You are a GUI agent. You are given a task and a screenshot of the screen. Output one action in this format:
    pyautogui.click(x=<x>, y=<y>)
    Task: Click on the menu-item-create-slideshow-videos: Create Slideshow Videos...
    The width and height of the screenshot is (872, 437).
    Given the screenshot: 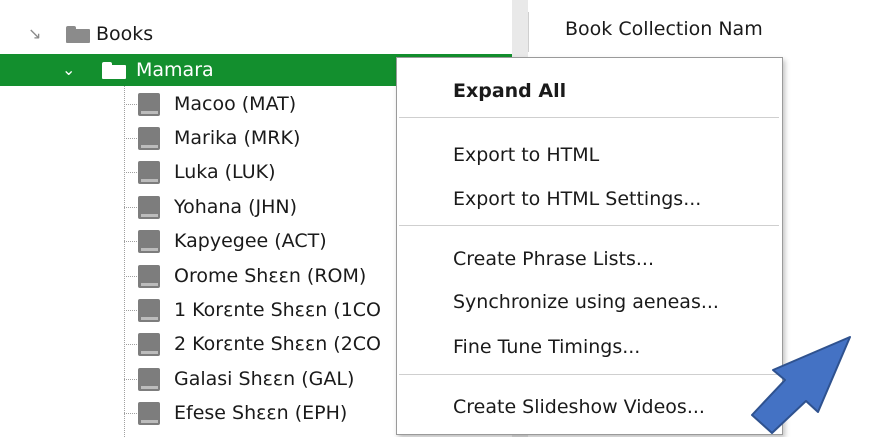 What is the action you would take?
    pyautogui.click(x=579, y=407)
    